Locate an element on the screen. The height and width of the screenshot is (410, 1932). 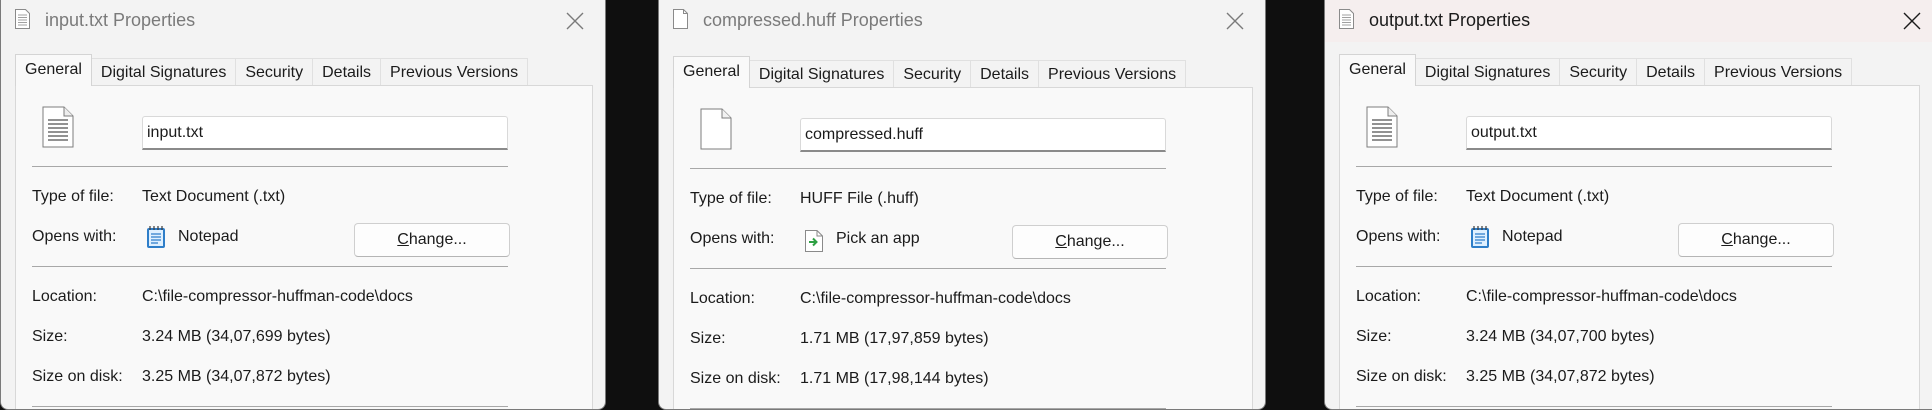
size-value: 3.24 MB (34,07,699 bytes) is located at coordinates (236, 336).